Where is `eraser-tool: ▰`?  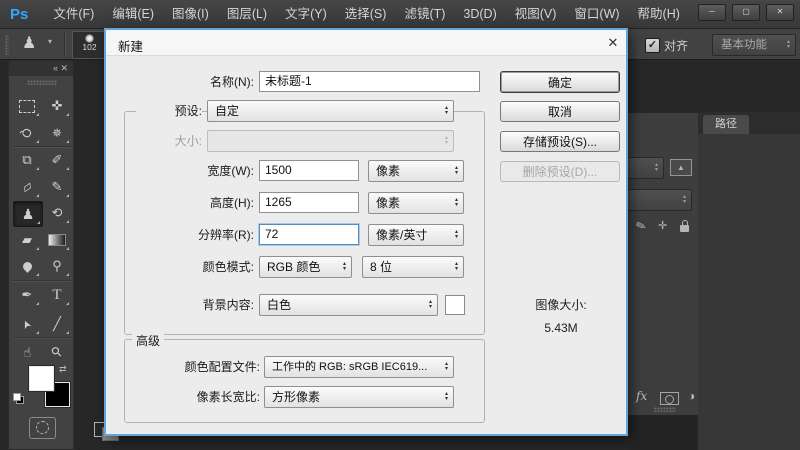 eraser-tool: ▰ is located at coordinates (27, 240).